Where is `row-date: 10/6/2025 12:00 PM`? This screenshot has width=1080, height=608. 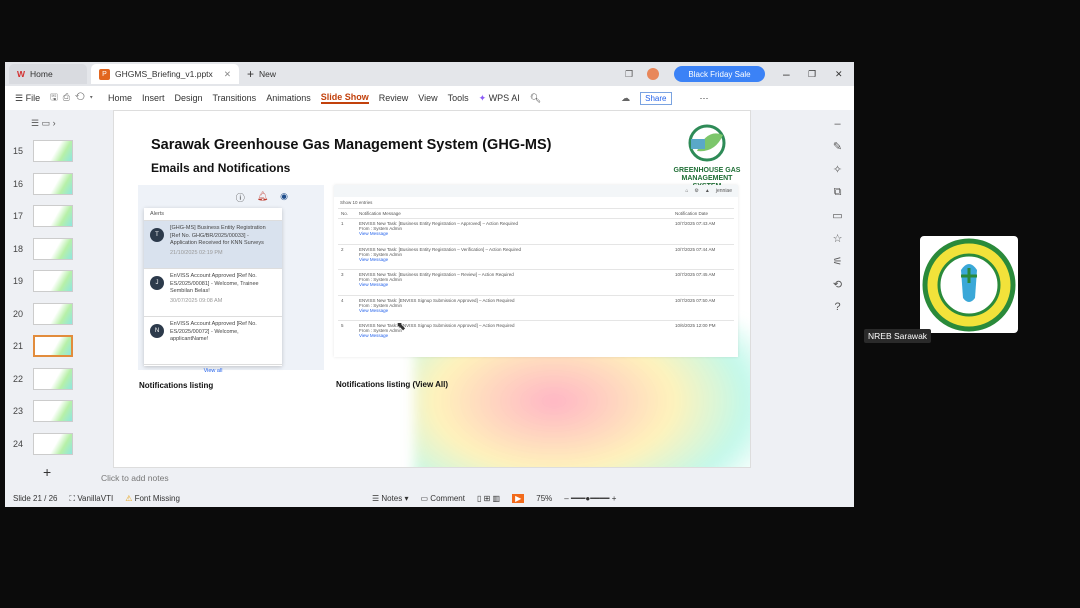
row-date: 10/6/2025 12:00 PM is located at coordinates (703, 333).